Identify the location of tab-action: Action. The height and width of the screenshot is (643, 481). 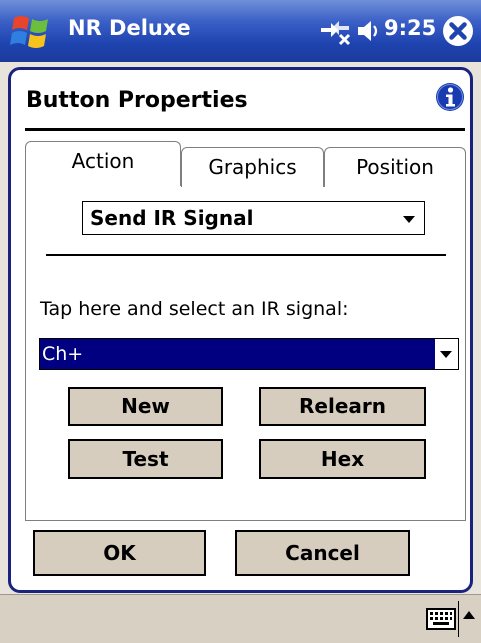
(103, 163).